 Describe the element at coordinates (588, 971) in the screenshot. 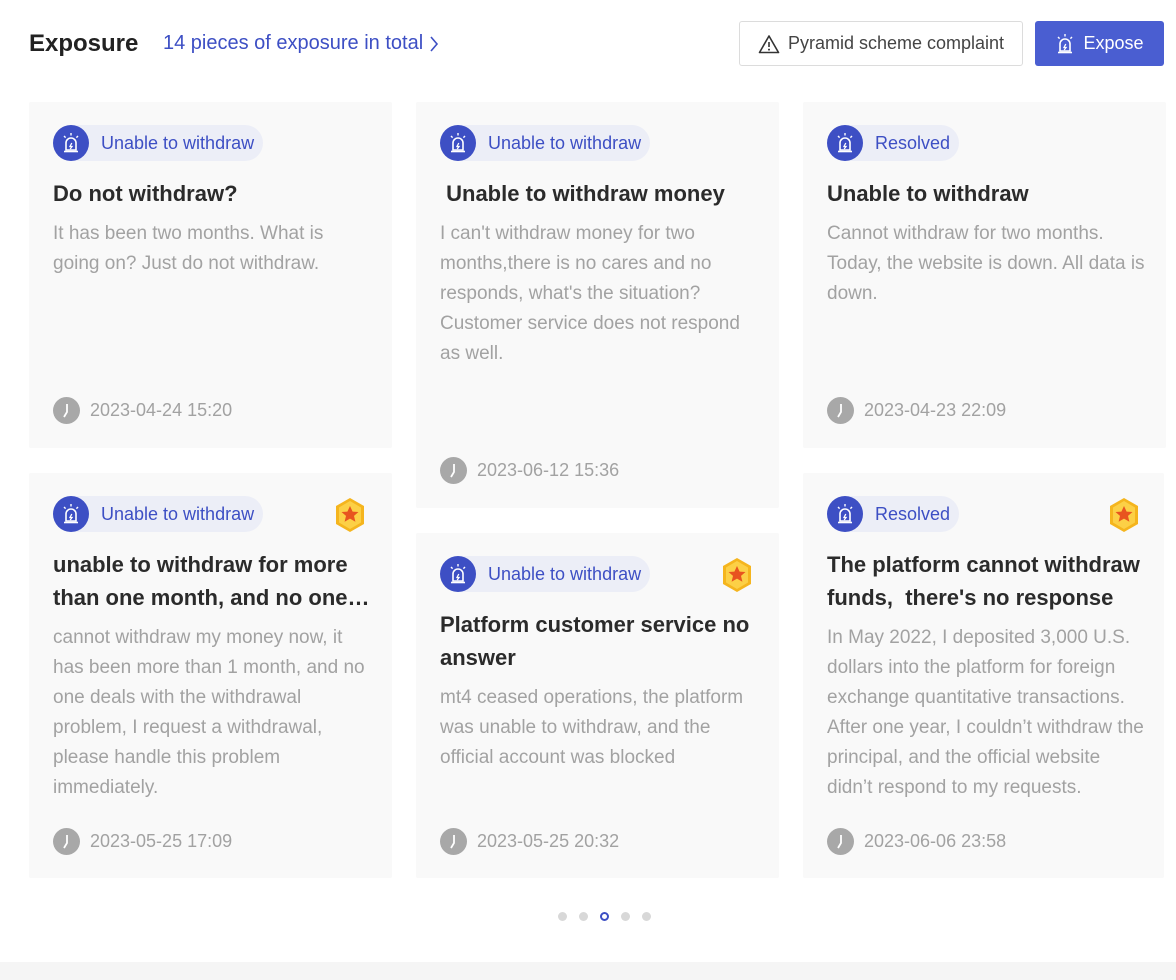

I see `footer-divider` at that location.